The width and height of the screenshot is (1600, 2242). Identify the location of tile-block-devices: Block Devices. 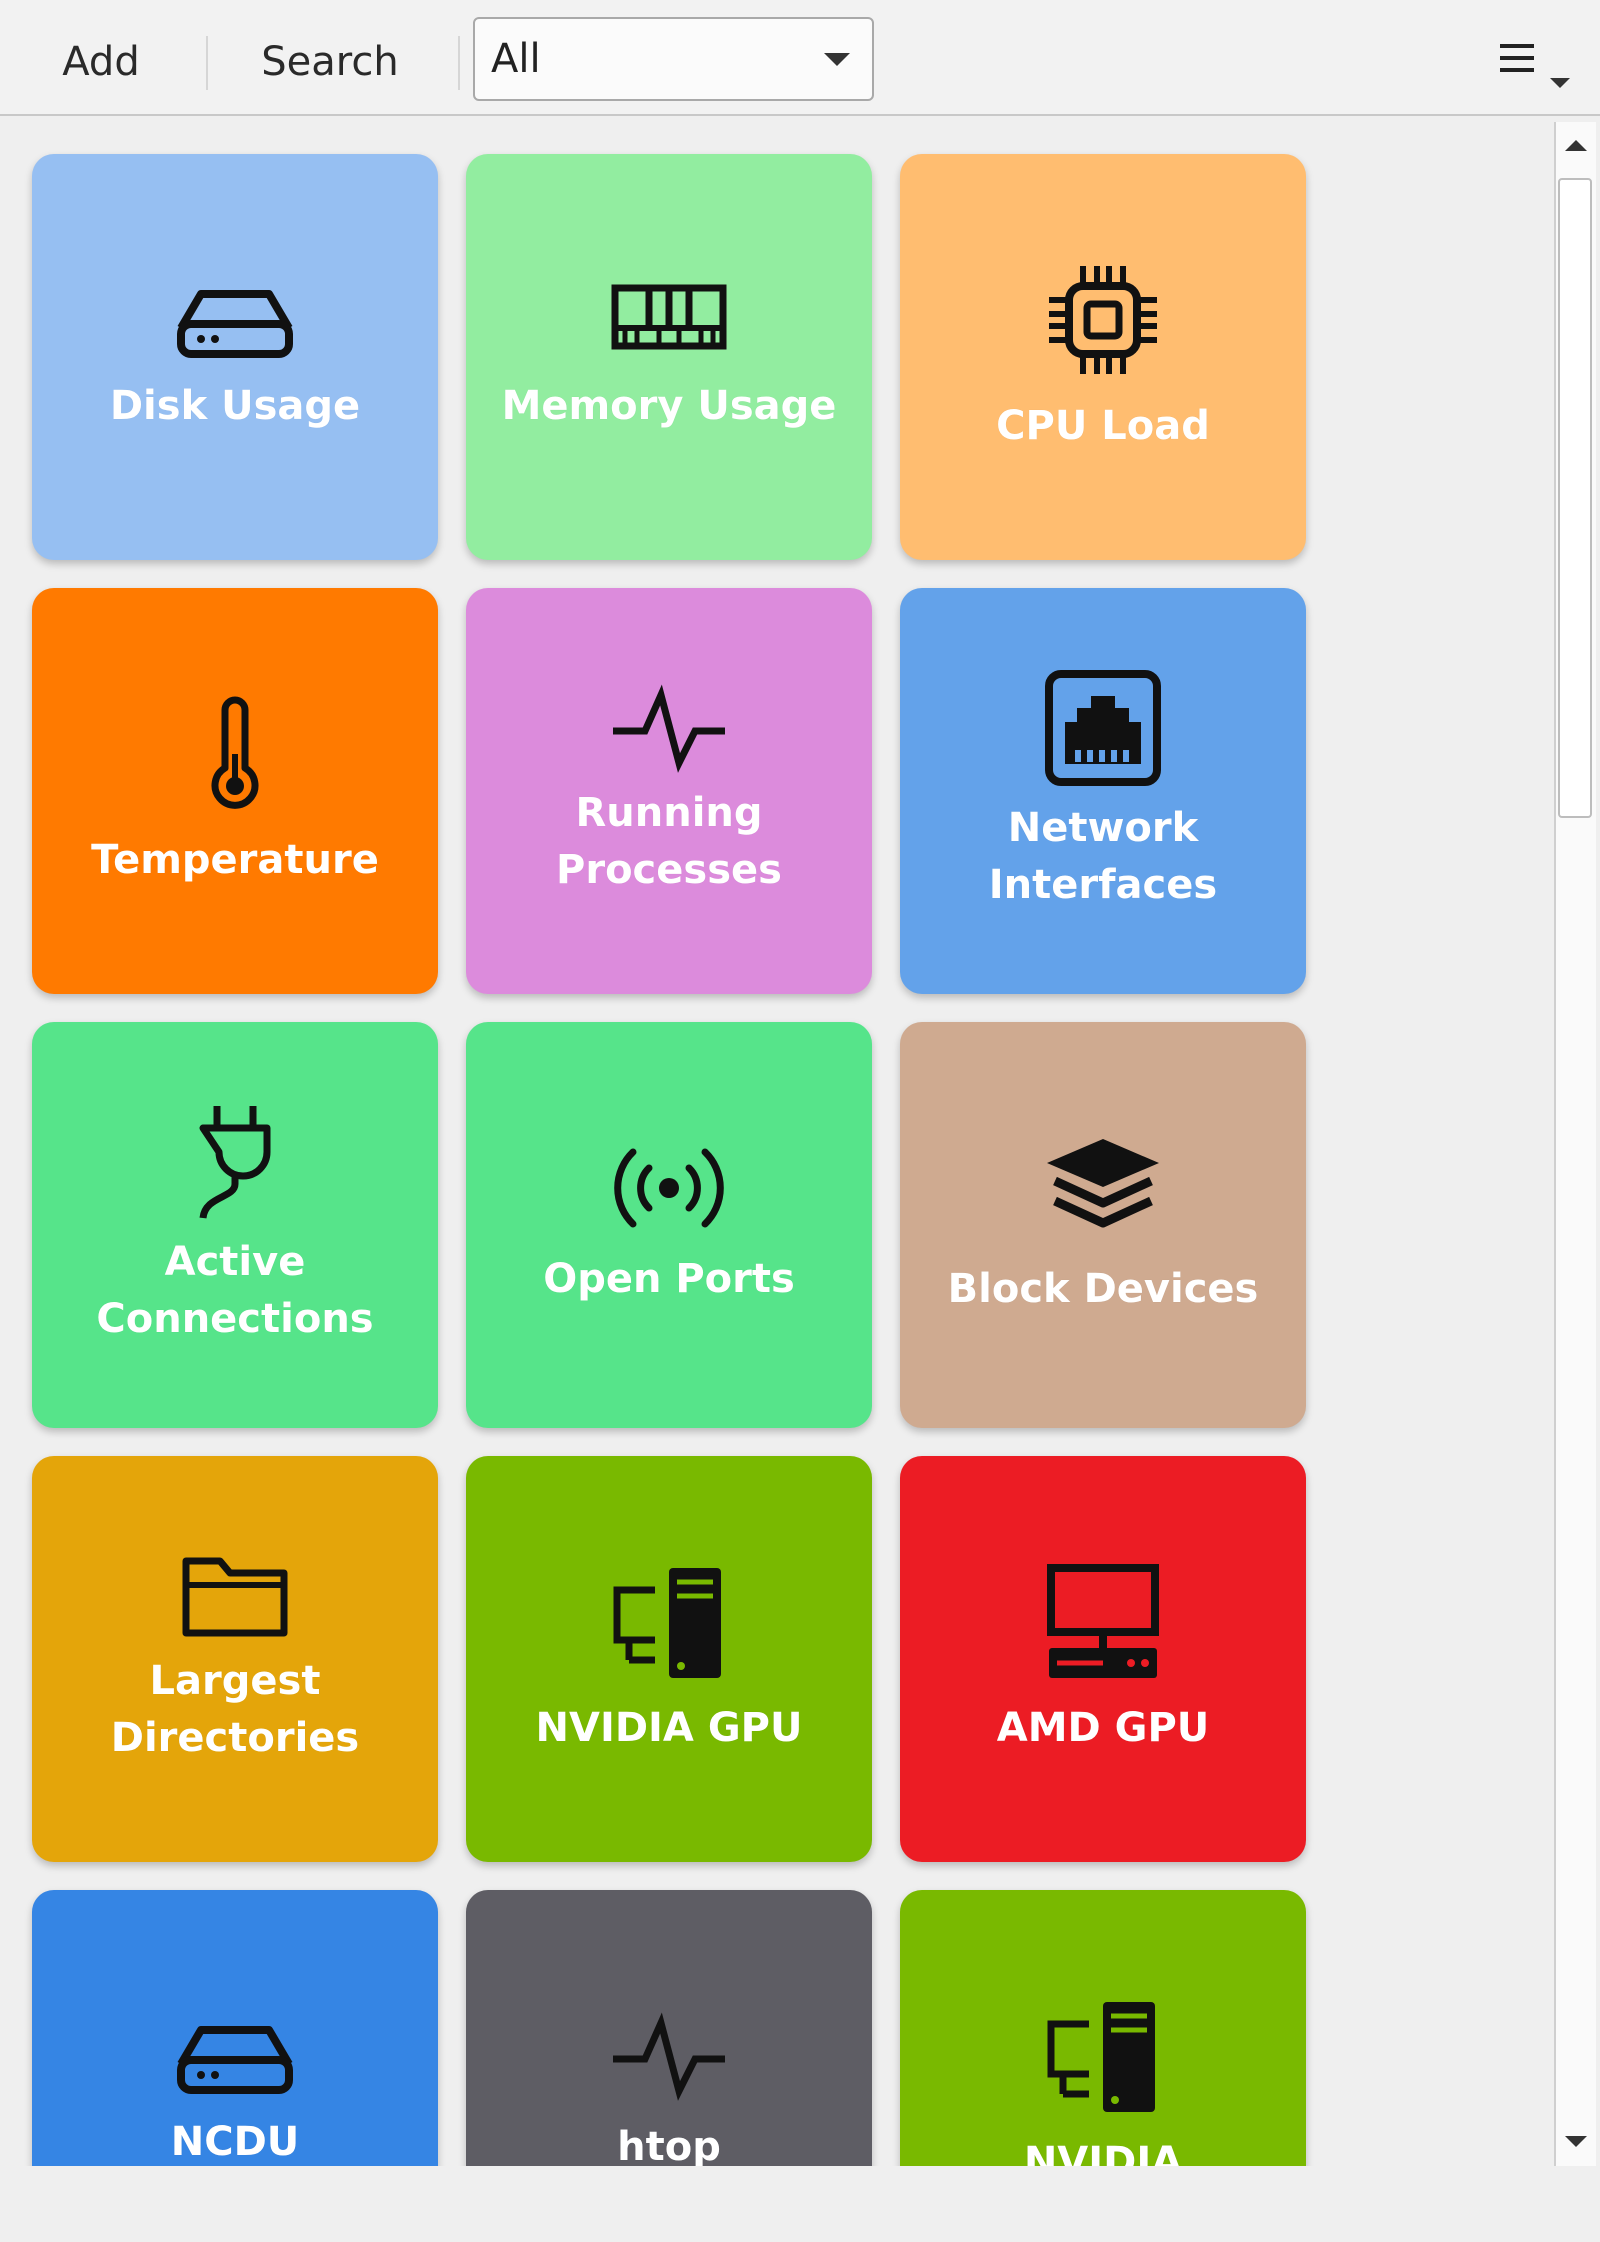
(1103, 1225).